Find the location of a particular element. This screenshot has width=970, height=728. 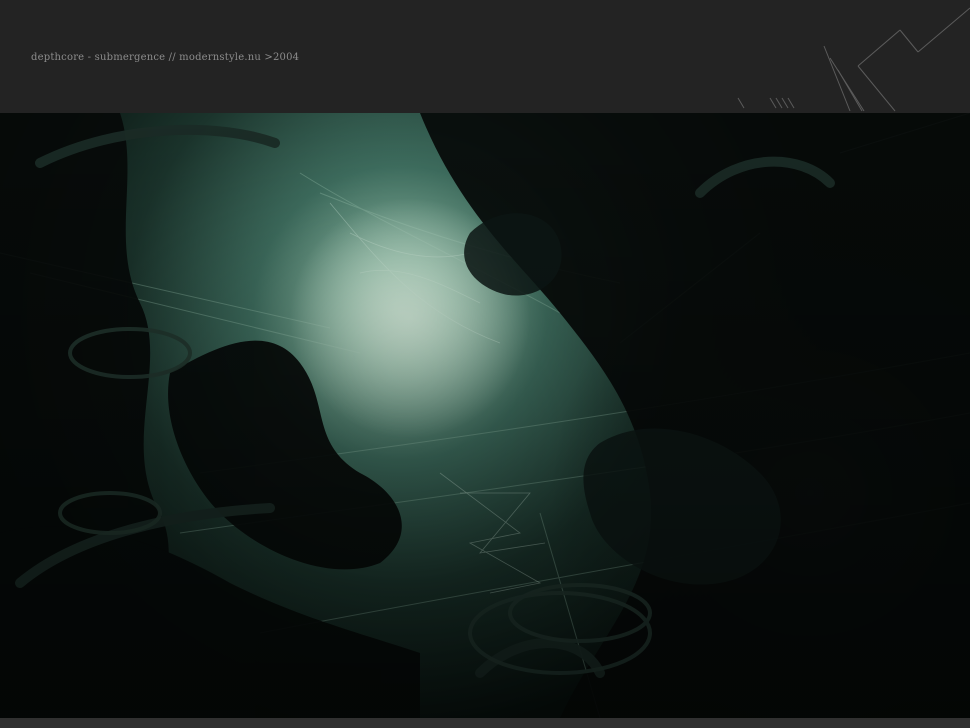

bottom-strip is located at coordinates (485, 723).